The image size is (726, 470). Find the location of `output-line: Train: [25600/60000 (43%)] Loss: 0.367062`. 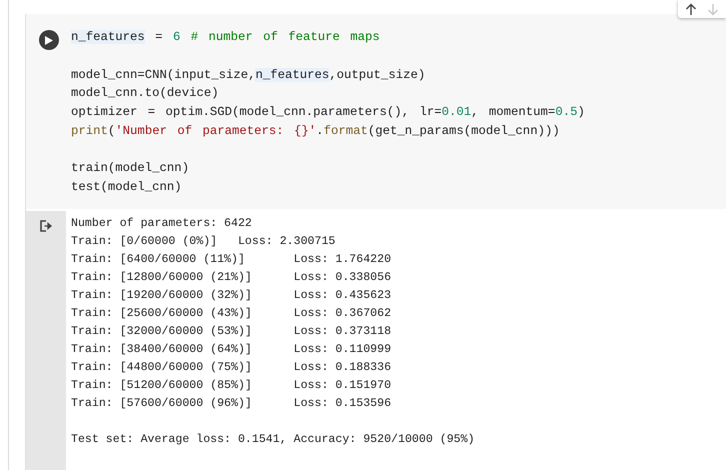

output-line: Train: [25600/60000 (43%)] Loss: 0.367062 is located at coordinates (231, 314).